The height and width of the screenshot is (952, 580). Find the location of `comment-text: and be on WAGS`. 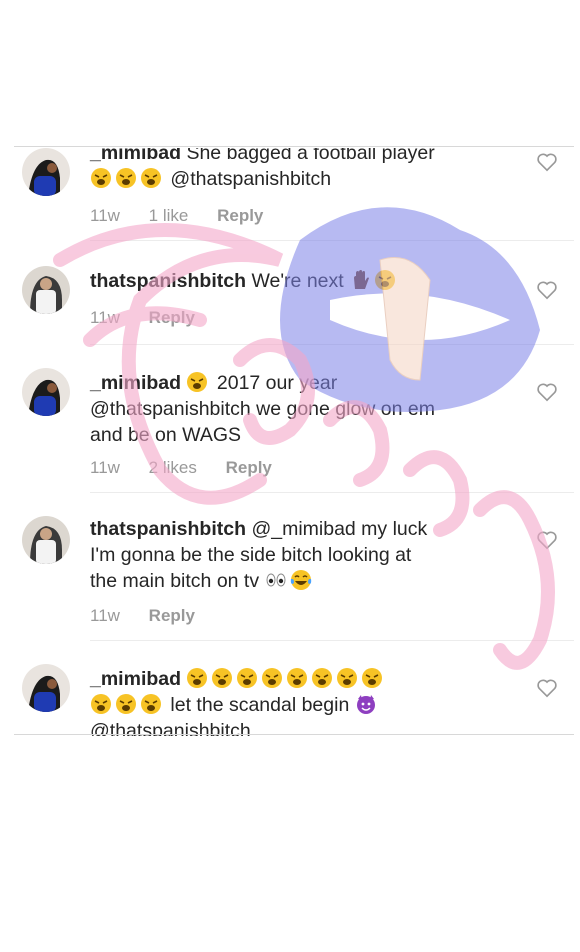

comment-text: and be on WAGS is located at coordinates (166, 435).